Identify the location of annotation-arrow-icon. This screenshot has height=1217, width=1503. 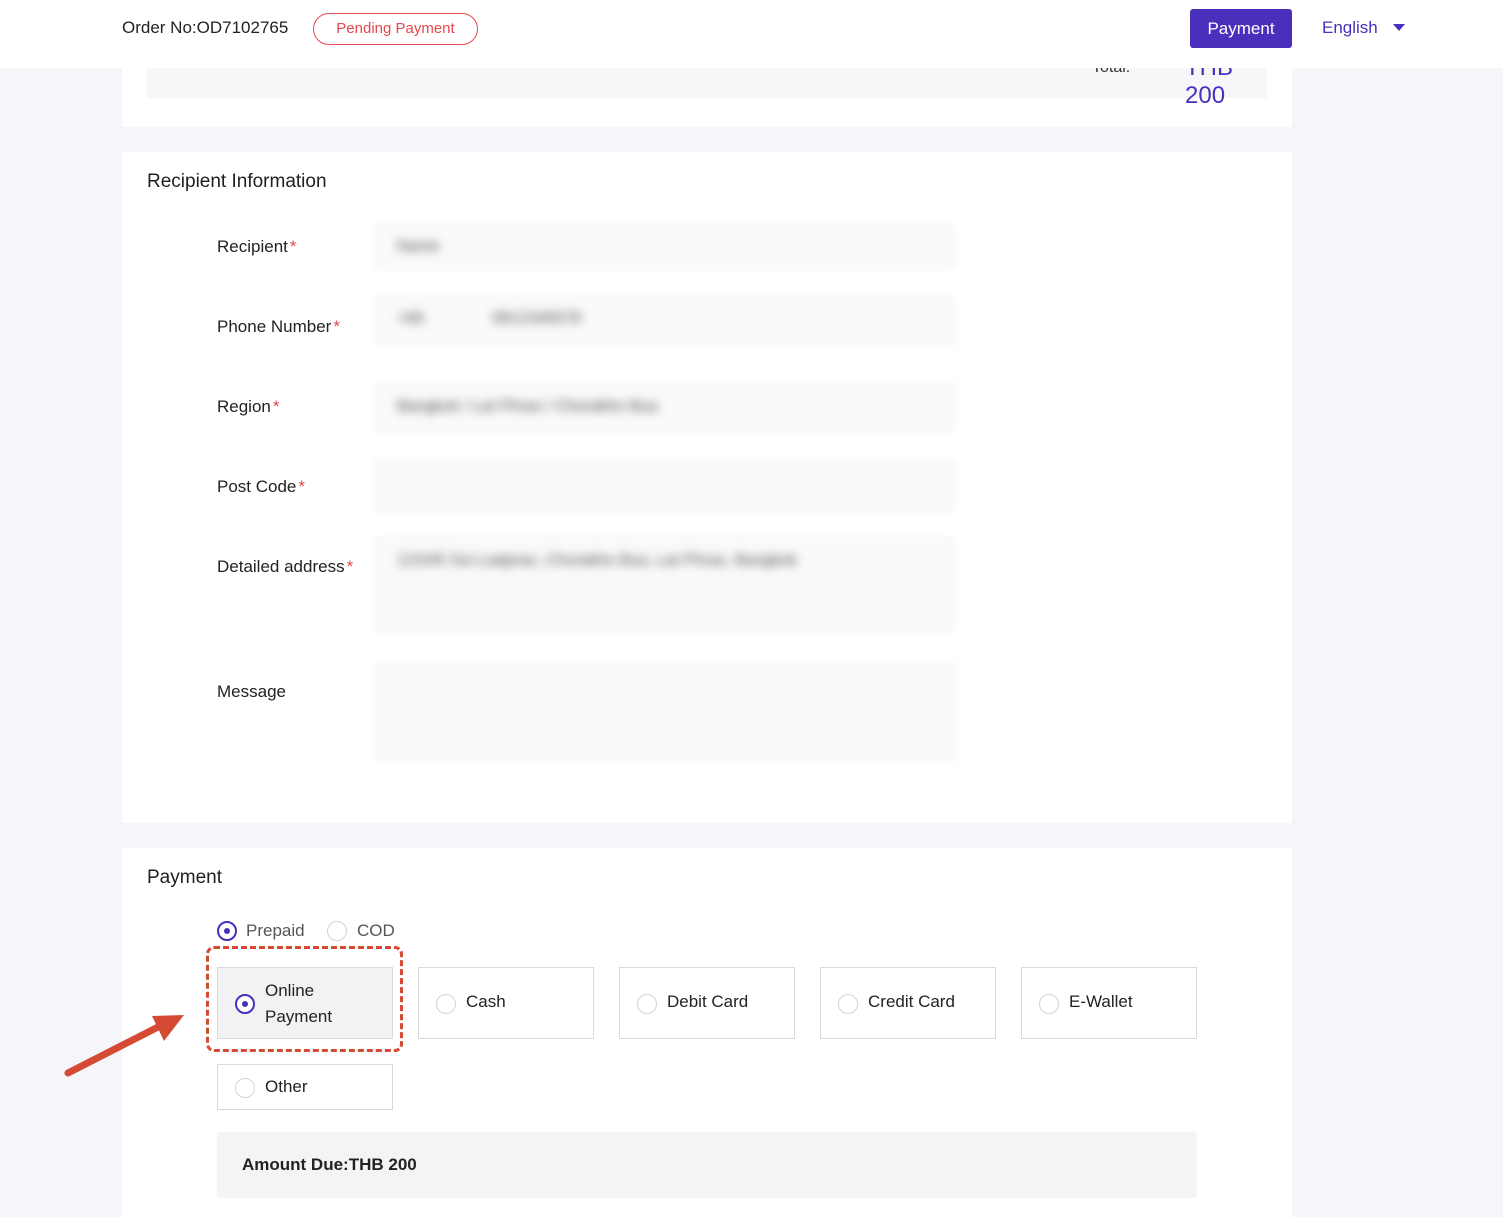
(124, 1046).